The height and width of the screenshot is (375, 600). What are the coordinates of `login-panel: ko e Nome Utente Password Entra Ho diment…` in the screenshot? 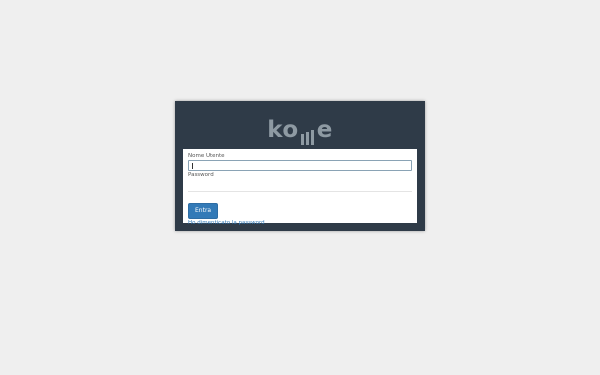 It's located at (300, 166).